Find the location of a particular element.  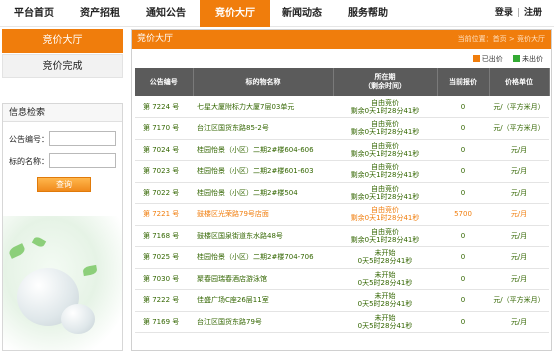

col-price: 当前报价 is located at coordinates (463, 82).